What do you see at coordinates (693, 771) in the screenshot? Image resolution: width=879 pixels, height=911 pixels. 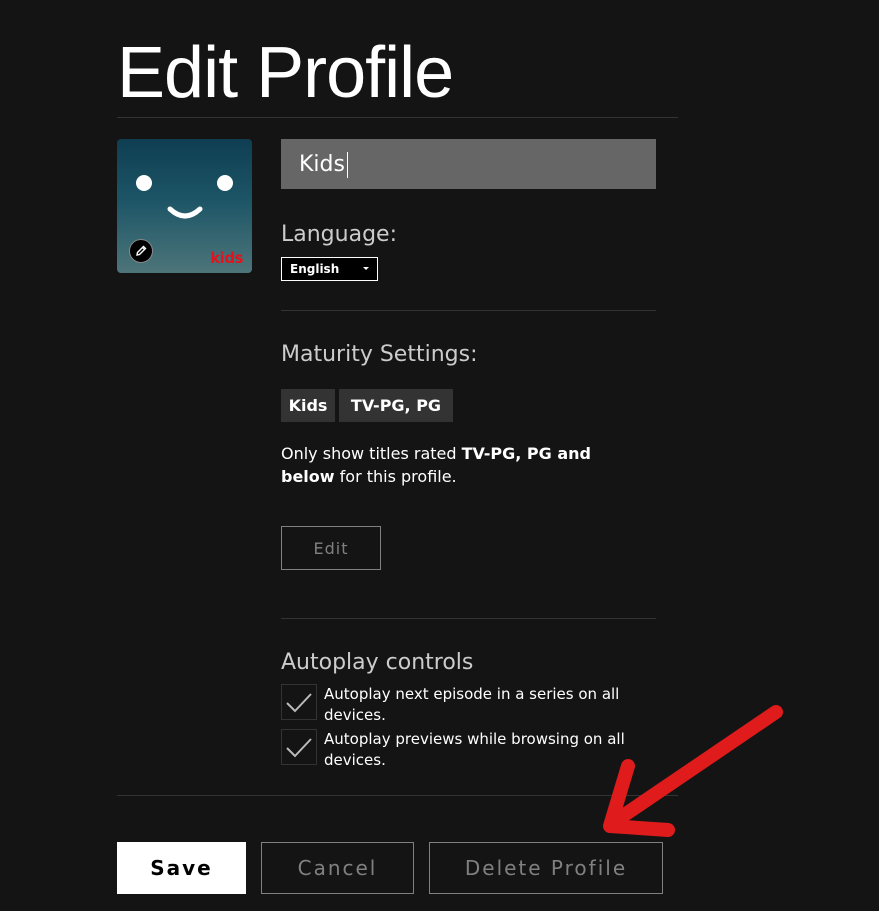 I see `red-arrow-icon` at bounding box center [693, 771].